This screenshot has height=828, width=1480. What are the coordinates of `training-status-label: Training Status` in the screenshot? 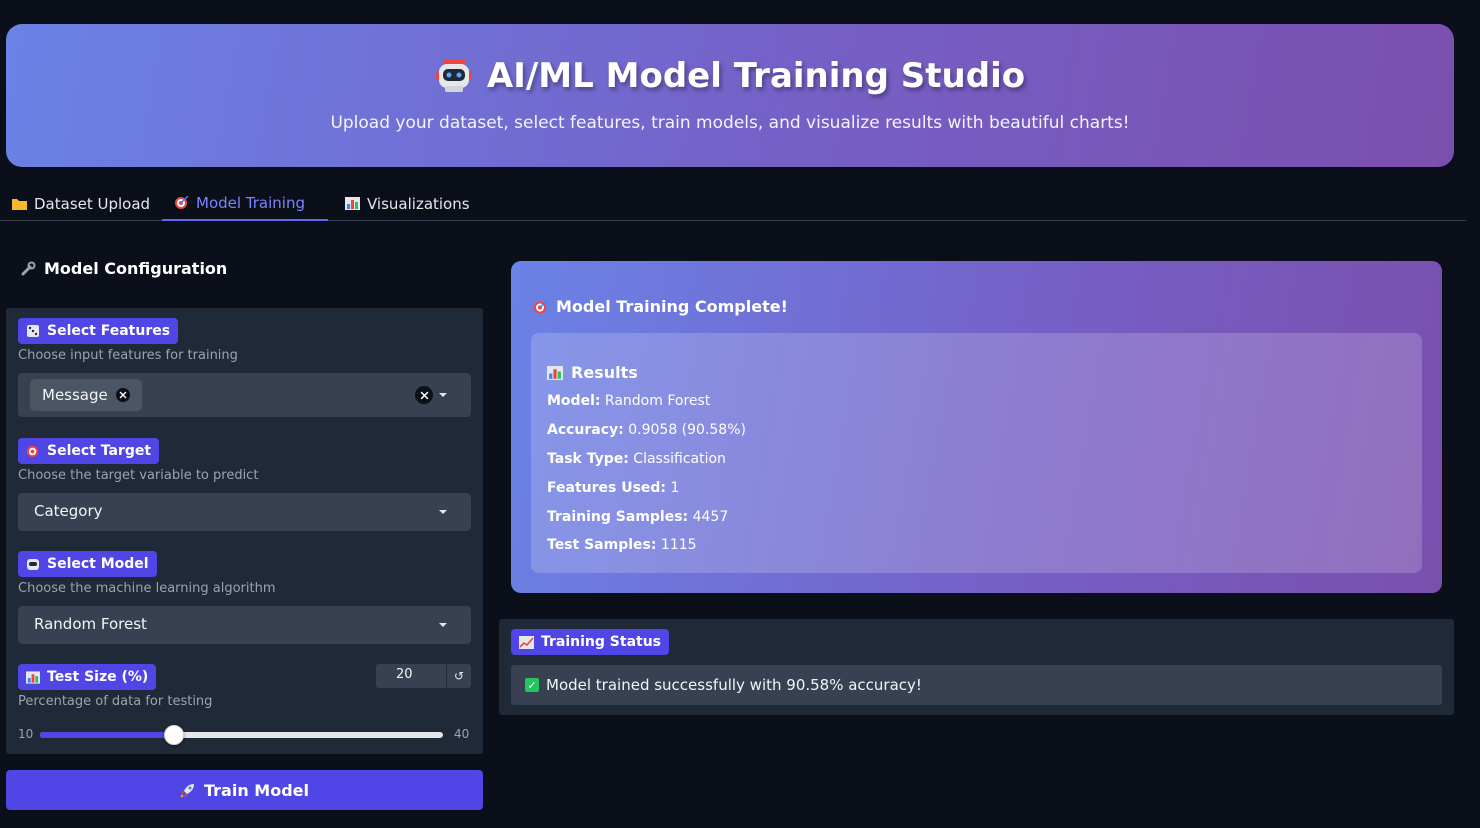 It's located at (590, 642).